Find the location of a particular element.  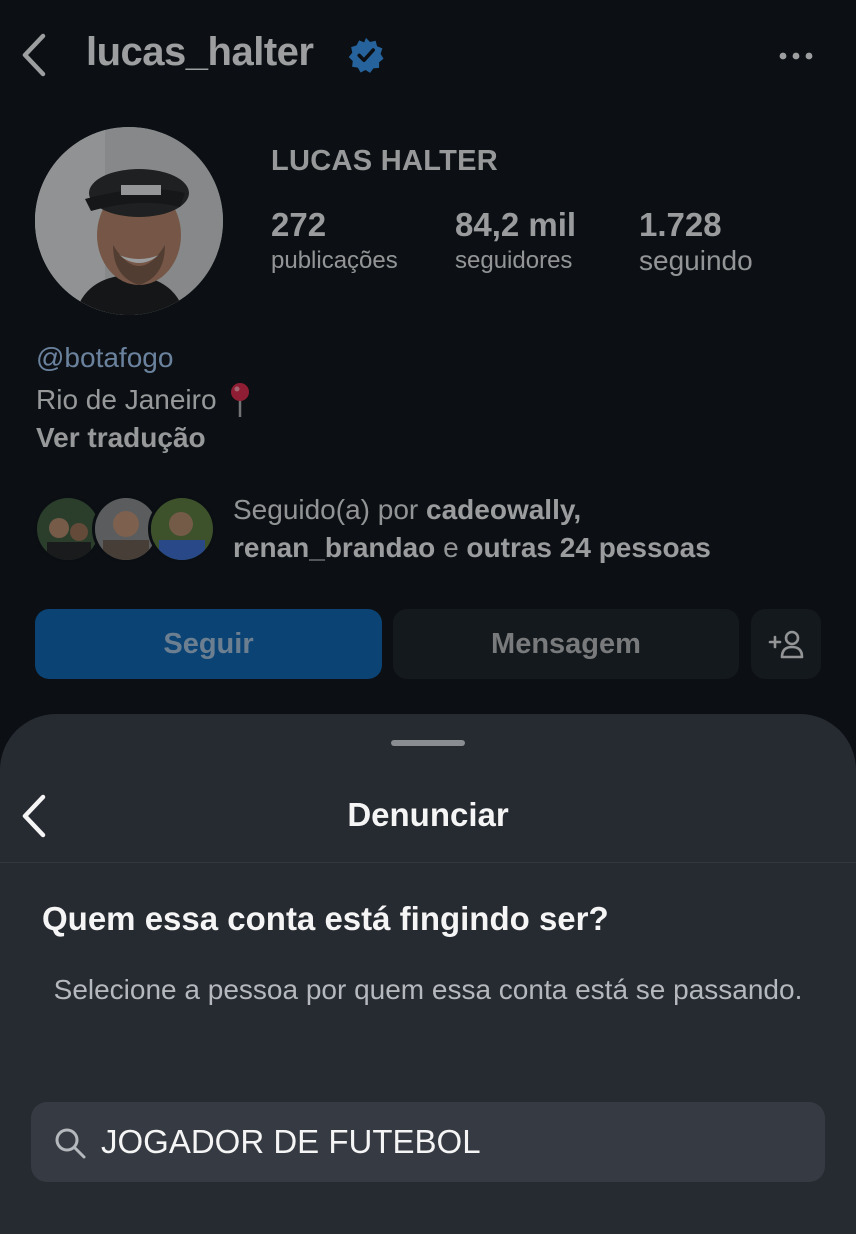

bio-location: Rio de Janeiro is located at coordinates (143, 400).